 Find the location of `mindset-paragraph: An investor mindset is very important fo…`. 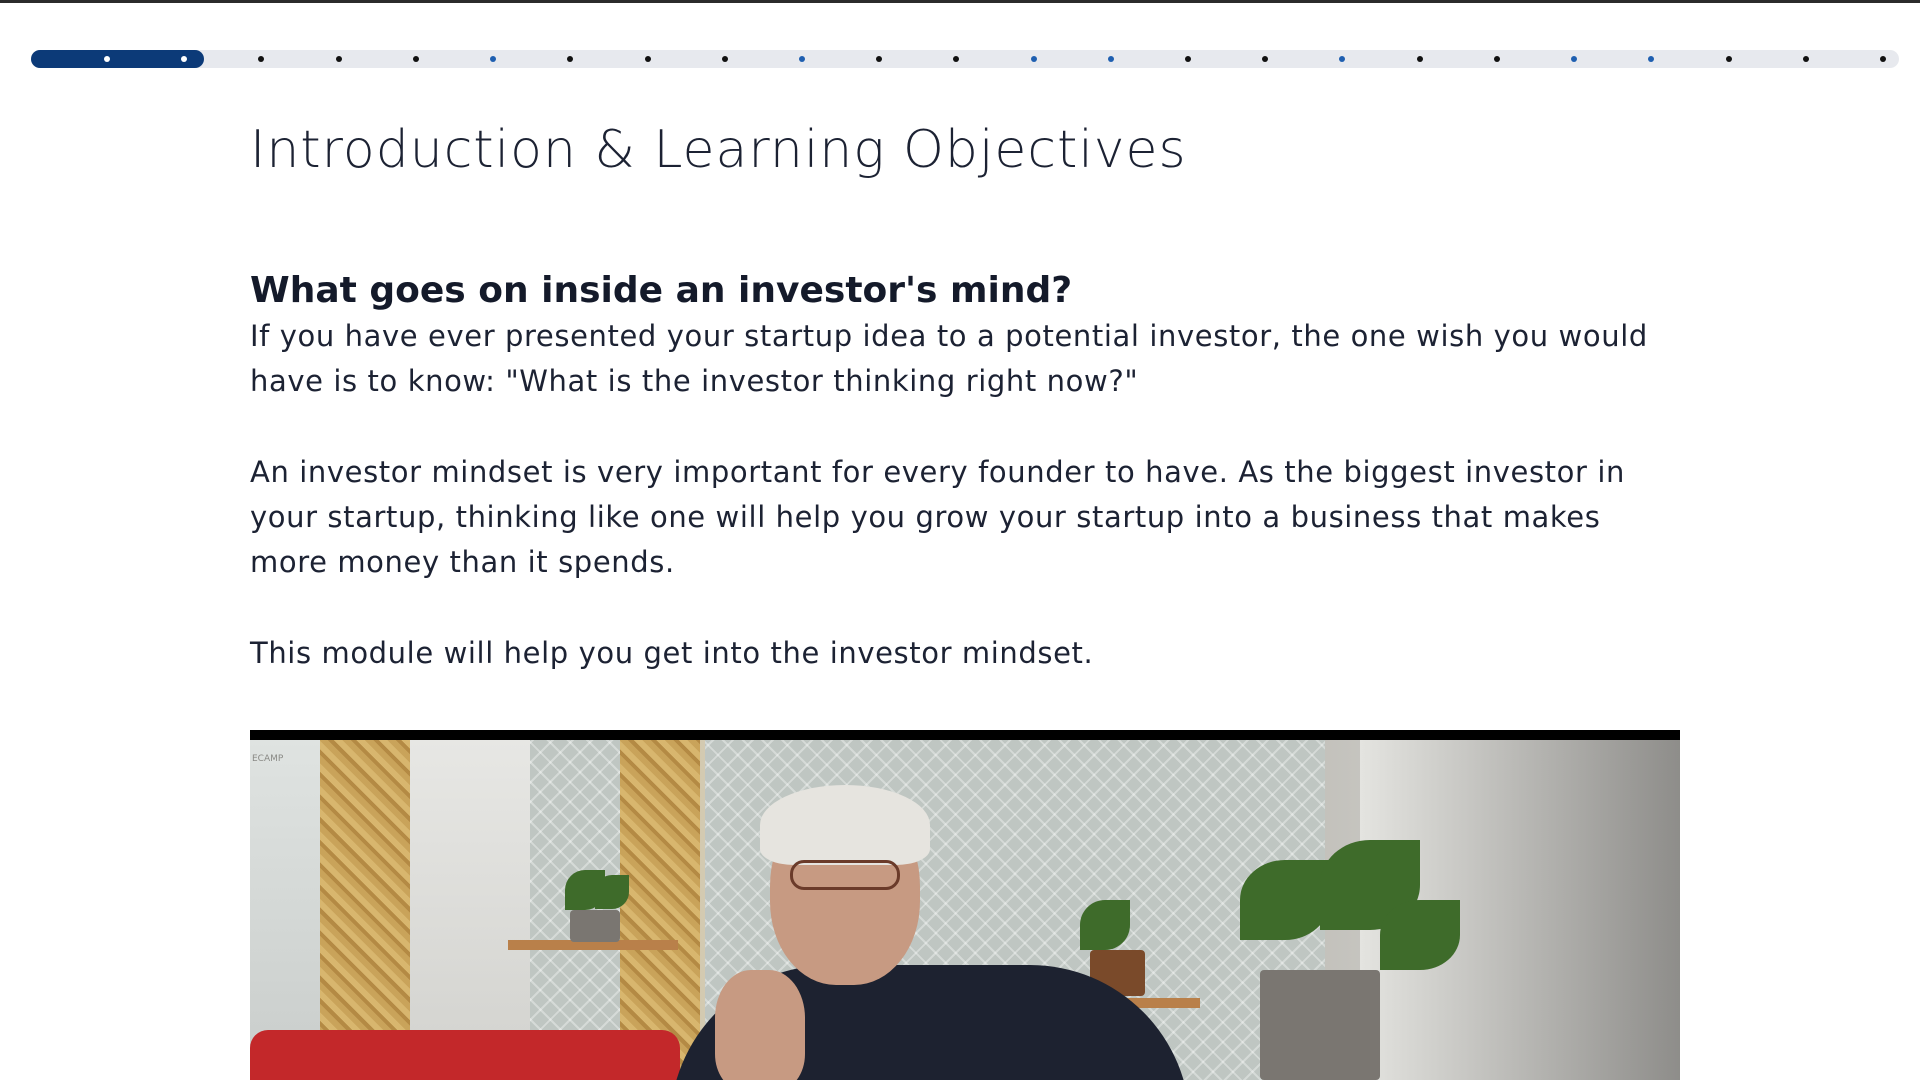

mindset-paragraph: An investor mindset is very important fo… is located at coordinates (937, 517).